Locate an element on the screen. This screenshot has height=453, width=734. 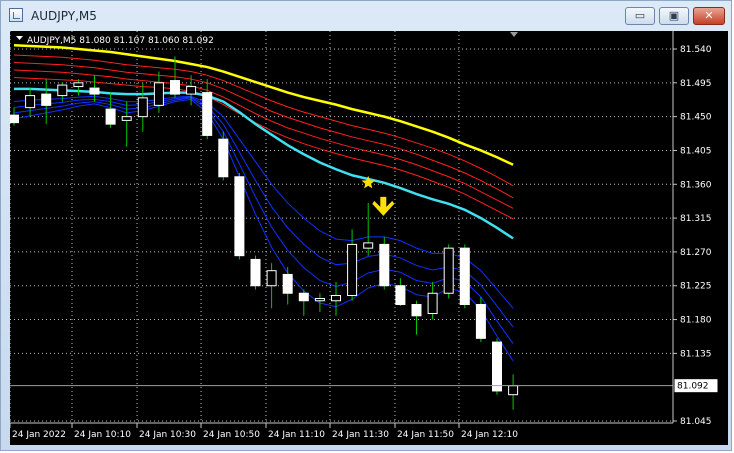
price-tick-label: 81.270 is located at coordinates (696, 253).